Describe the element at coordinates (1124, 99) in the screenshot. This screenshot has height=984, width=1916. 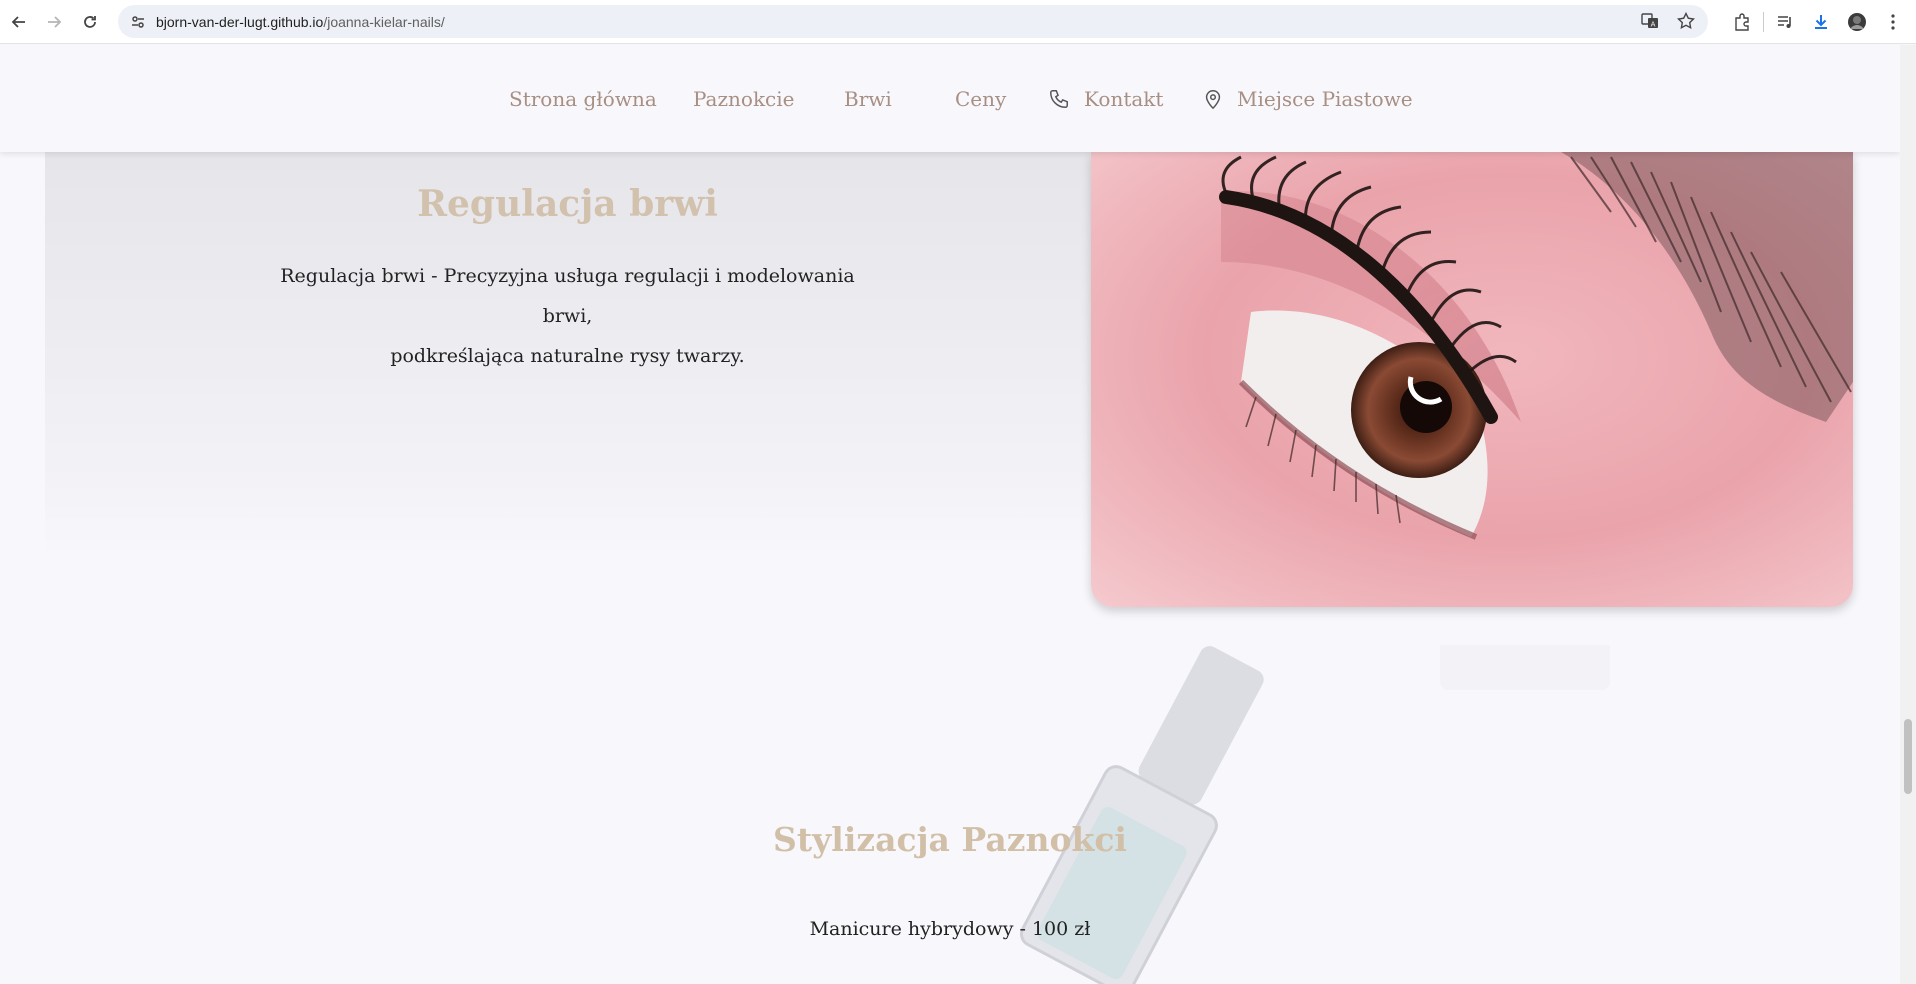
I see `nav-contact-label: Kontakt` at that location.